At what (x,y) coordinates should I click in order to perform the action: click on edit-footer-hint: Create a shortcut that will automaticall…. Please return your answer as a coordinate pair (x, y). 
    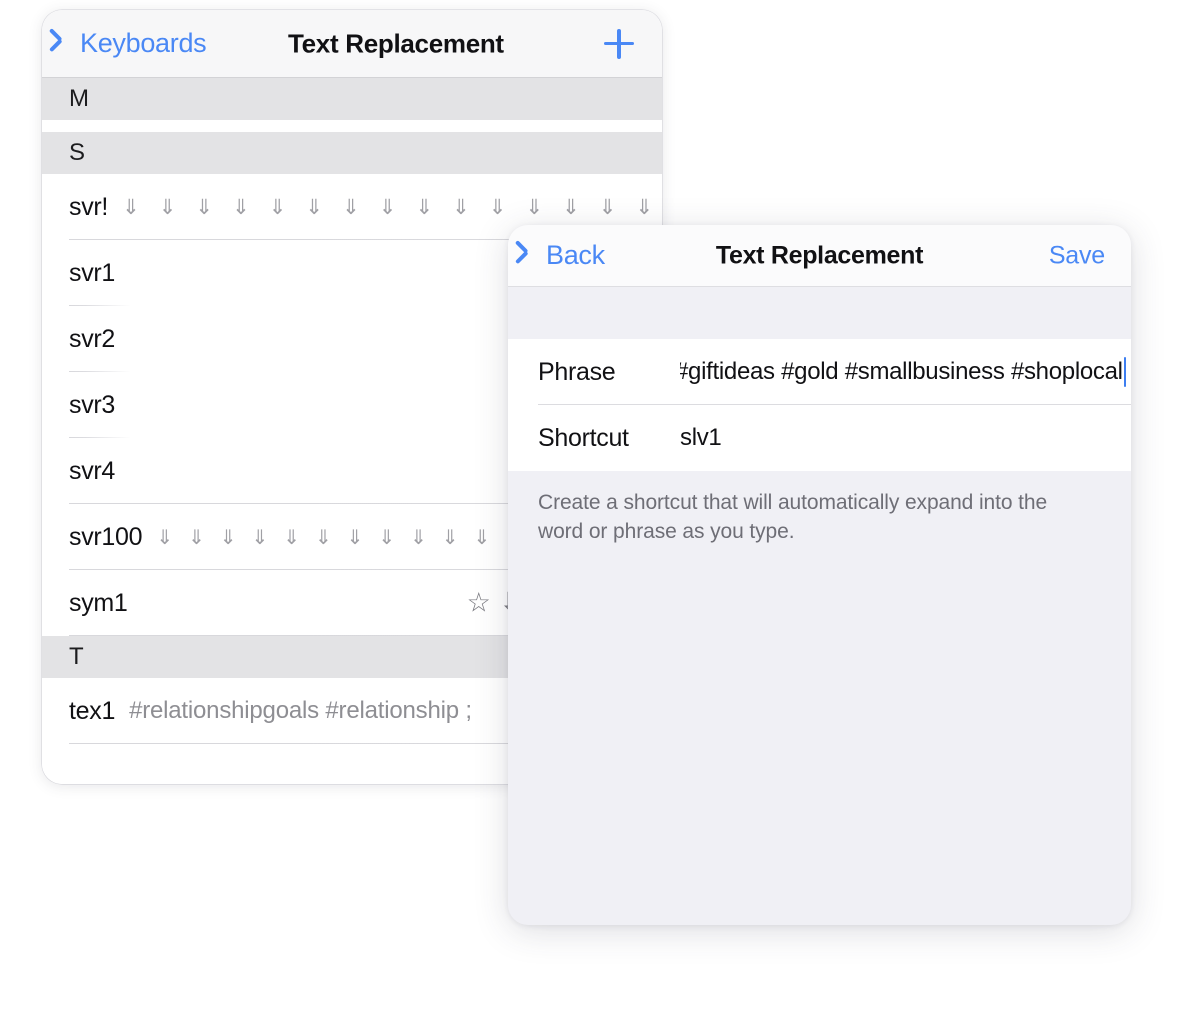
    Looking at the image, I should click on (808, 509).